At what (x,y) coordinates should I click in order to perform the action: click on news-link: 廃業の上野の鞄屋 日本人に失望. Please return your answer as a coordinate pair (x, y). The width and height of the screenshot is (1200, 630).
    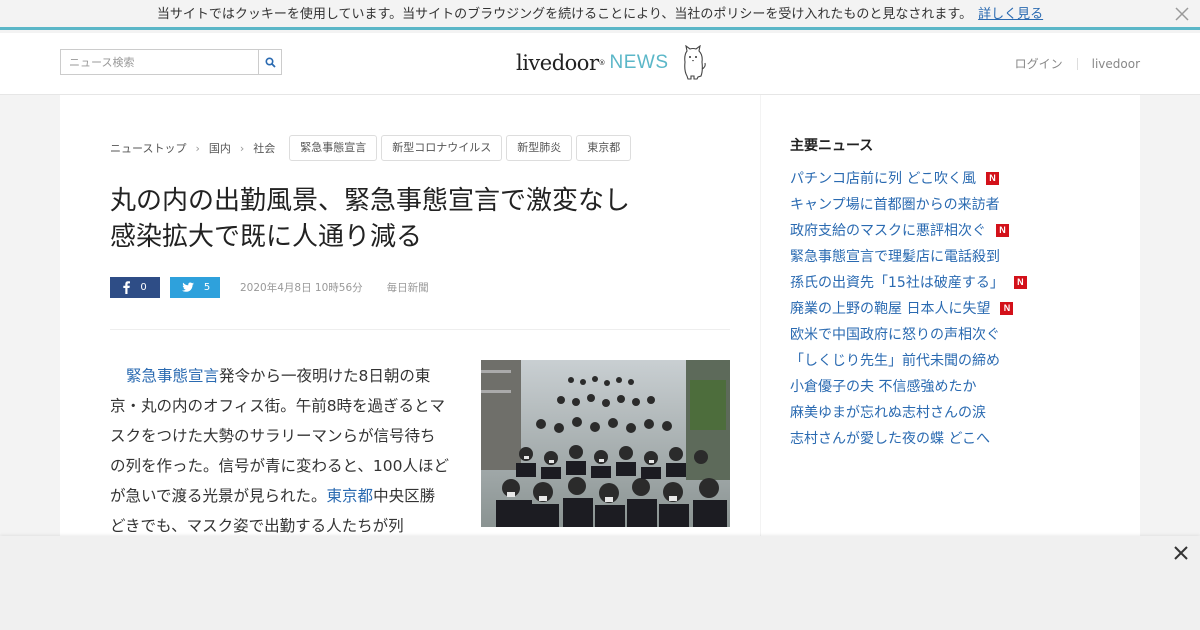
    Looking at the image, I should click on (890, 308).